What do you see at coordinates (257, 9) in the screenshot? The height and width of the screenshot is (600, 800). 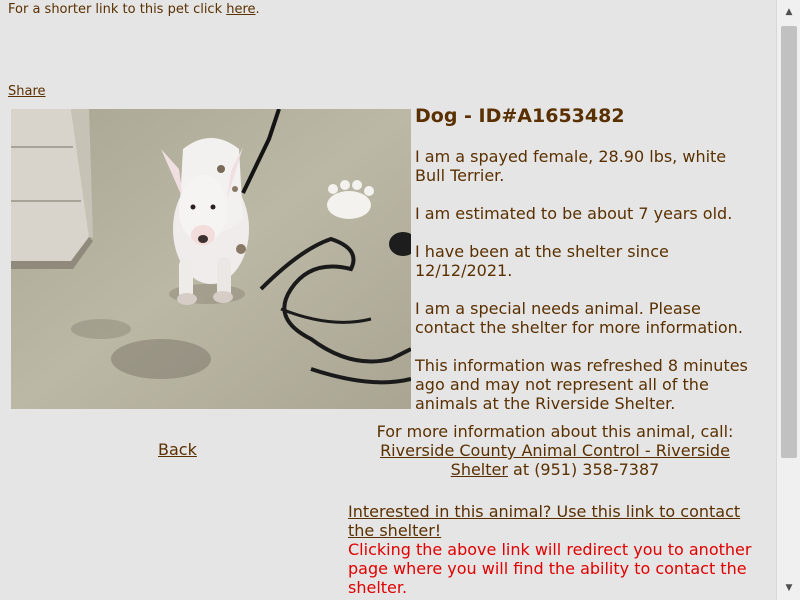 I see `shortlink-suffix: .` at bounding box center [257, 9].